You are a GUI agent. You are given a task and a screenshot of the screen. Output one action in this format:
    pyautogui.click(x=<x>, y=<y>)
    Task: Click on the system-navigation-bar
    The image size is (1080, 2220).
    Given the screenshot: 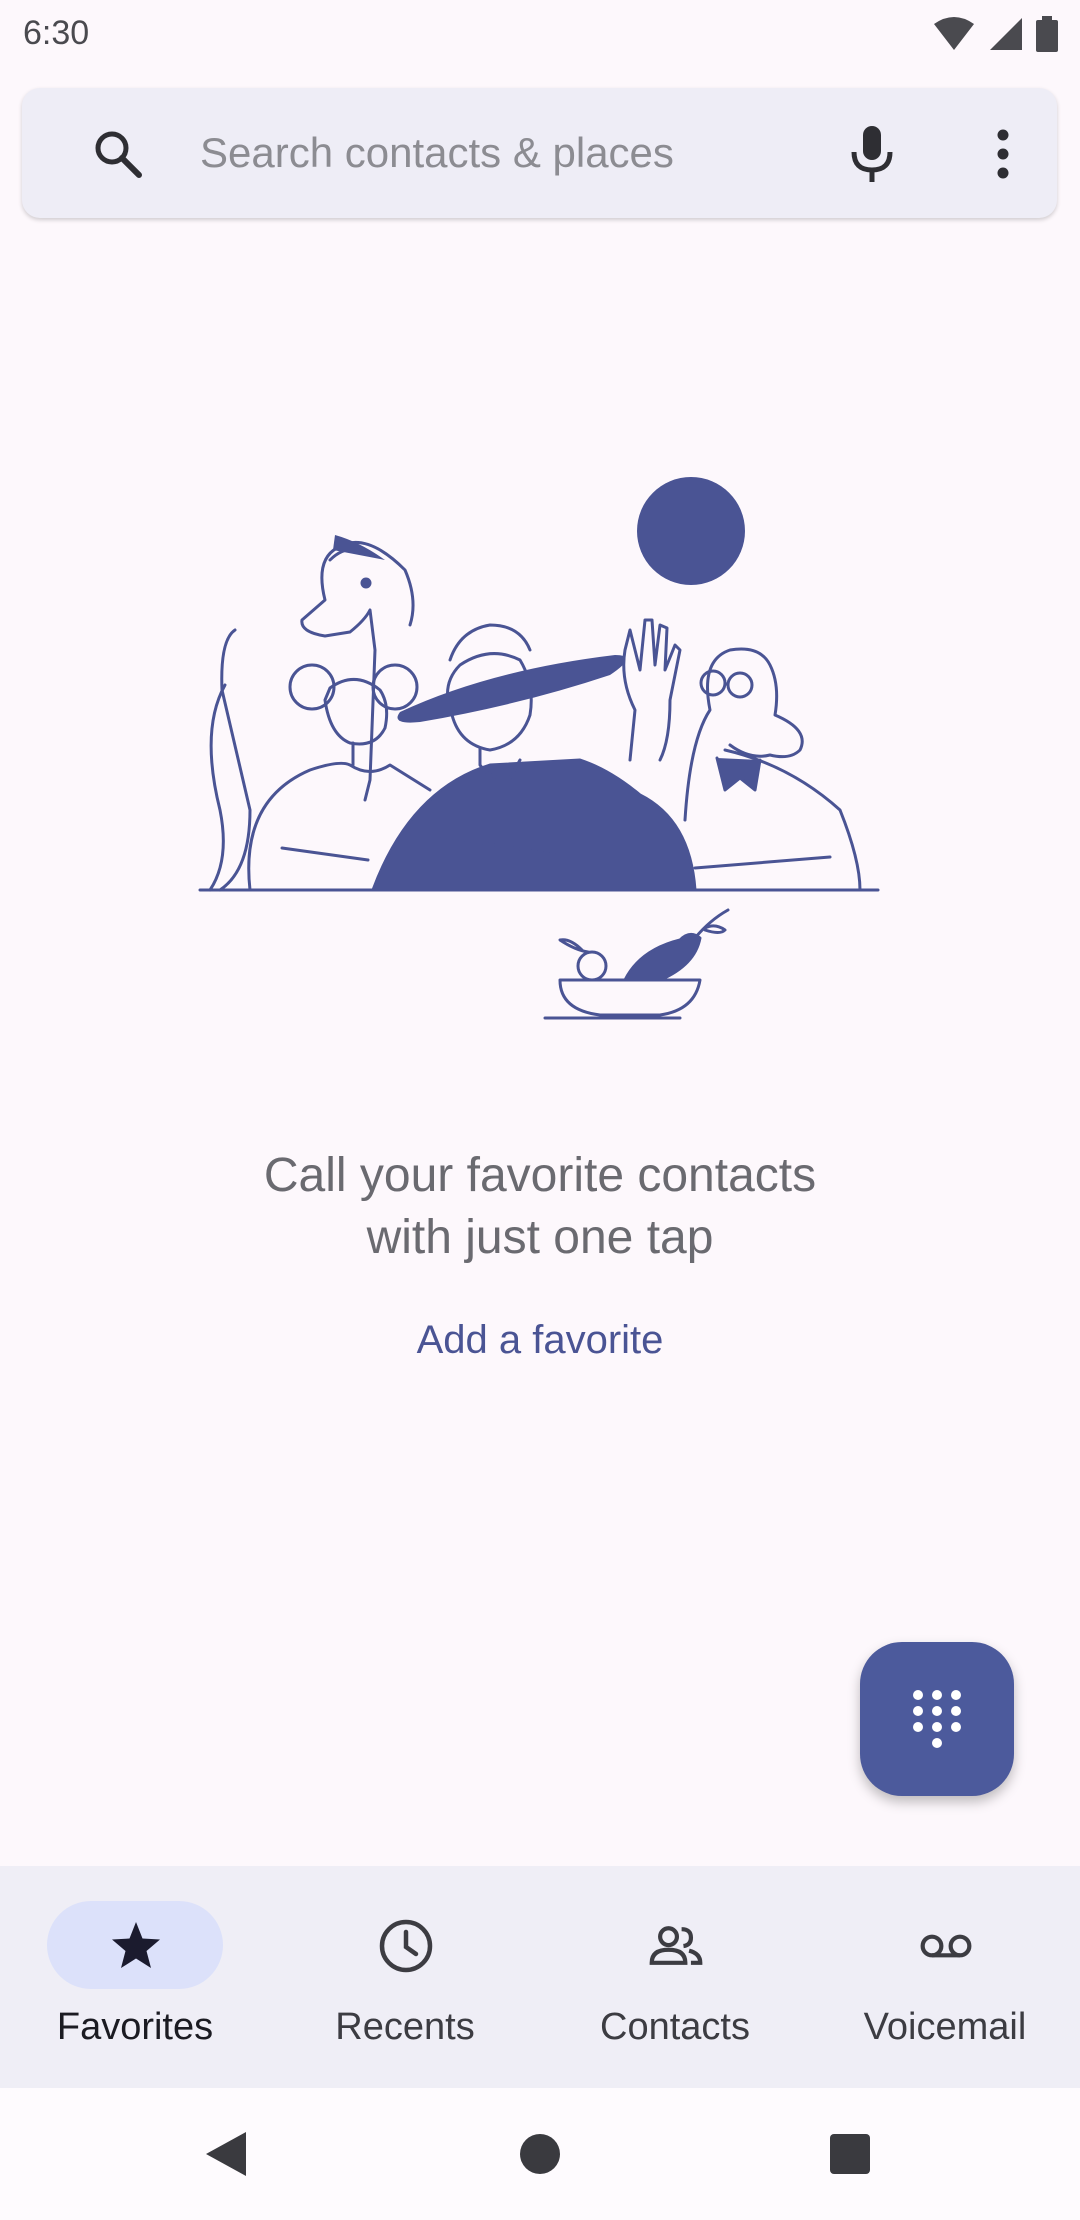 What is the action you would take?
    pyautogui.click(x=540, y=2154)
    